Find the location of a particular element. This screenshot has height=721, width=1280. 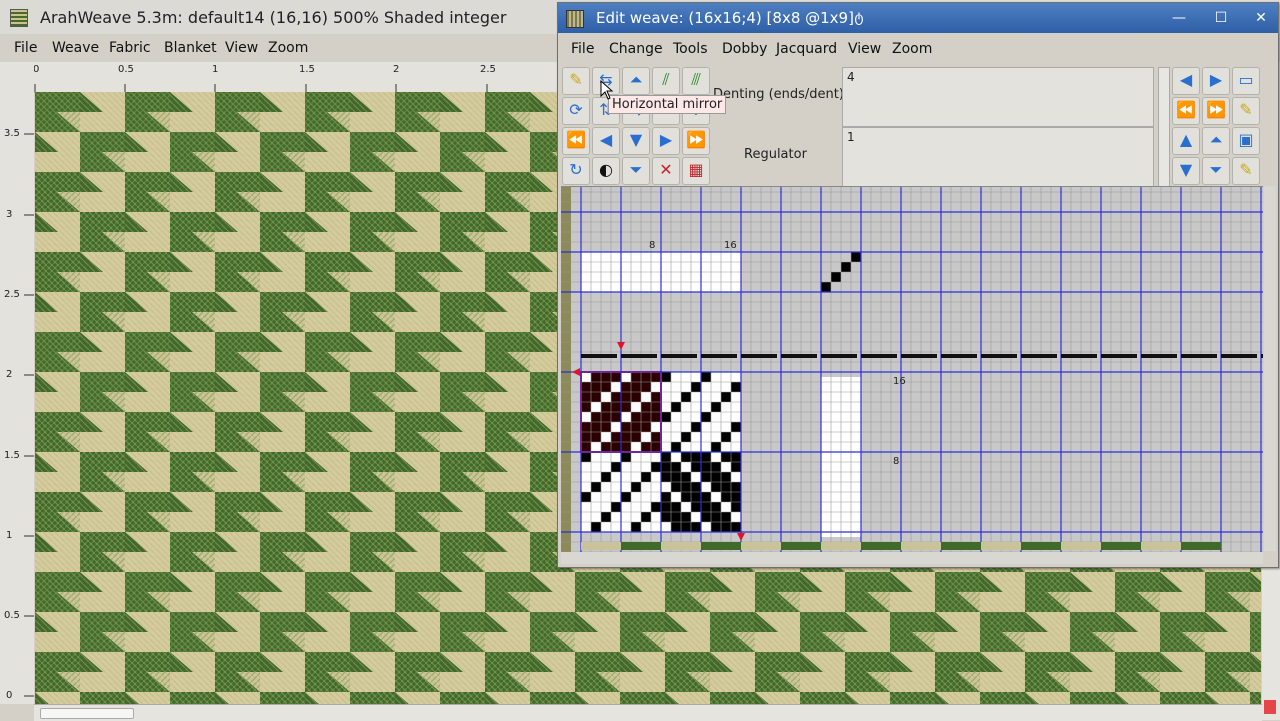

page-up-icon: ▣ is located at coordinates (1246, 139).